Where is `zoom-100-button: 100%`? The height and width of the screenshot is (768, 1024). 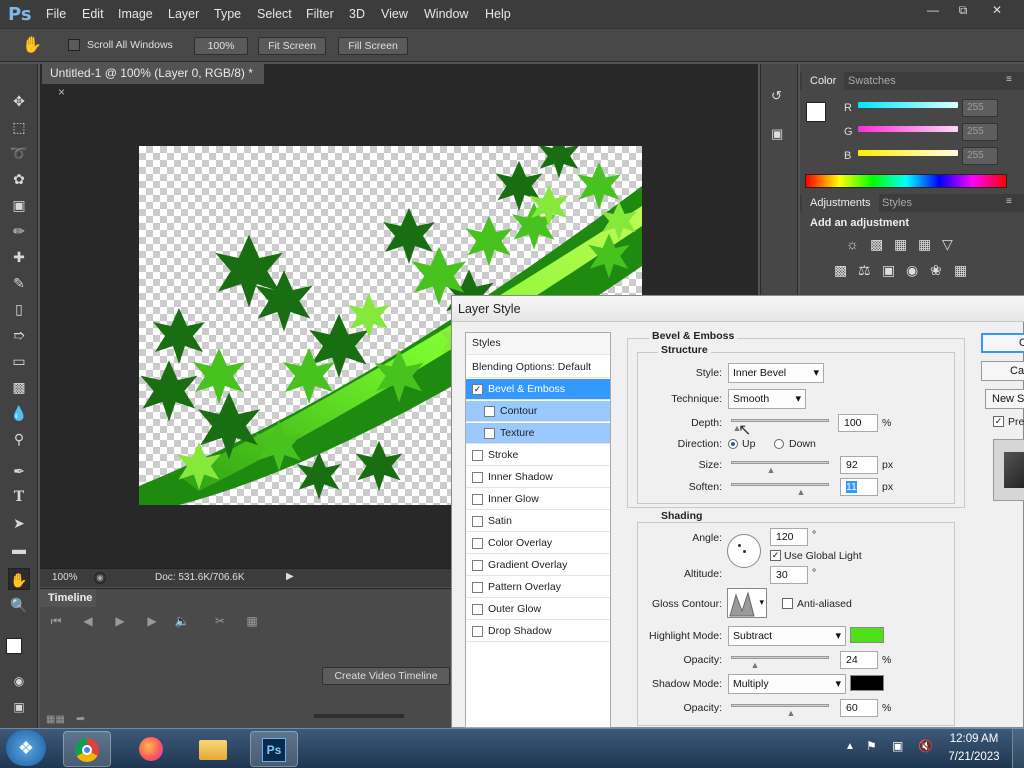 zoom-100-button: 100% is located at coordinates (221, 46).